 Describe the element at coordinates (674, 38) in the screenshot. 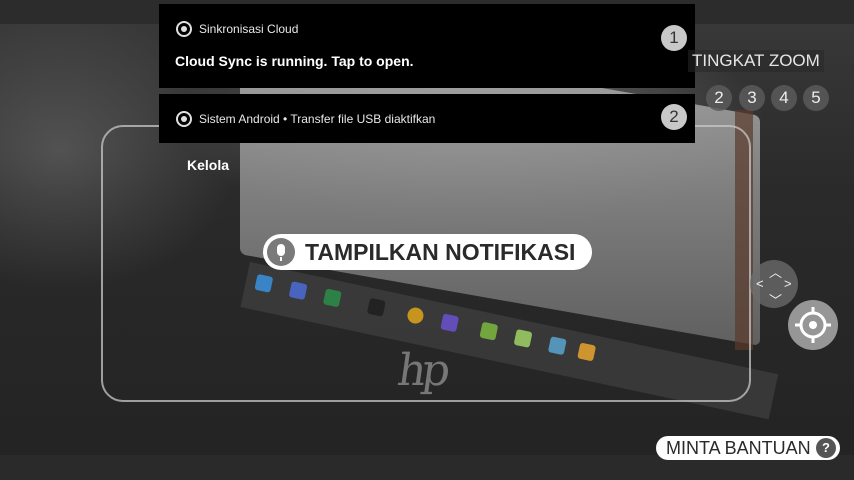

I see `notification-number-badge: 1` at that location.